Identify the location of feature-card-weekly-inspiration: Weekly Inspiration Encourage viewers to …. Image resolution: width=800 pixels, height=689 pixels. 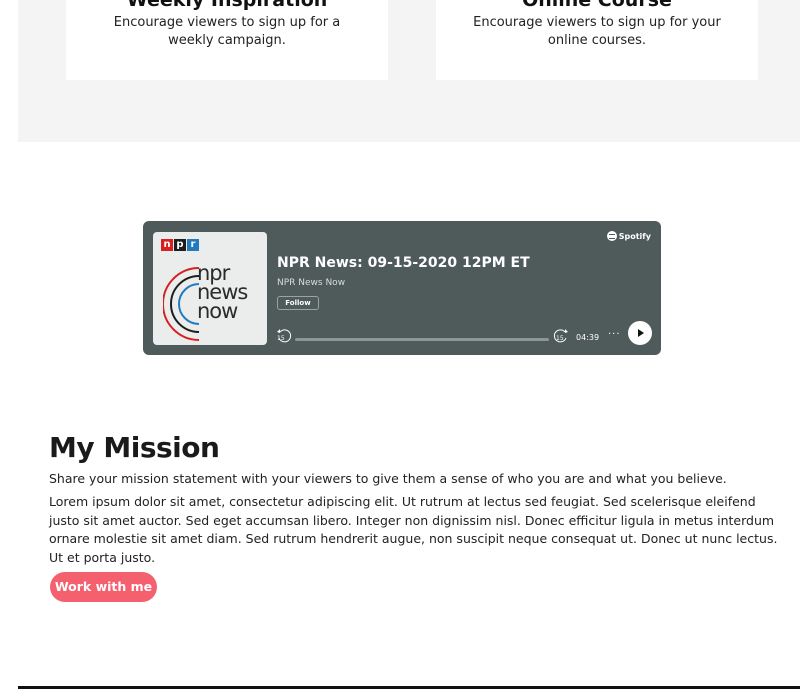
(227, 40).